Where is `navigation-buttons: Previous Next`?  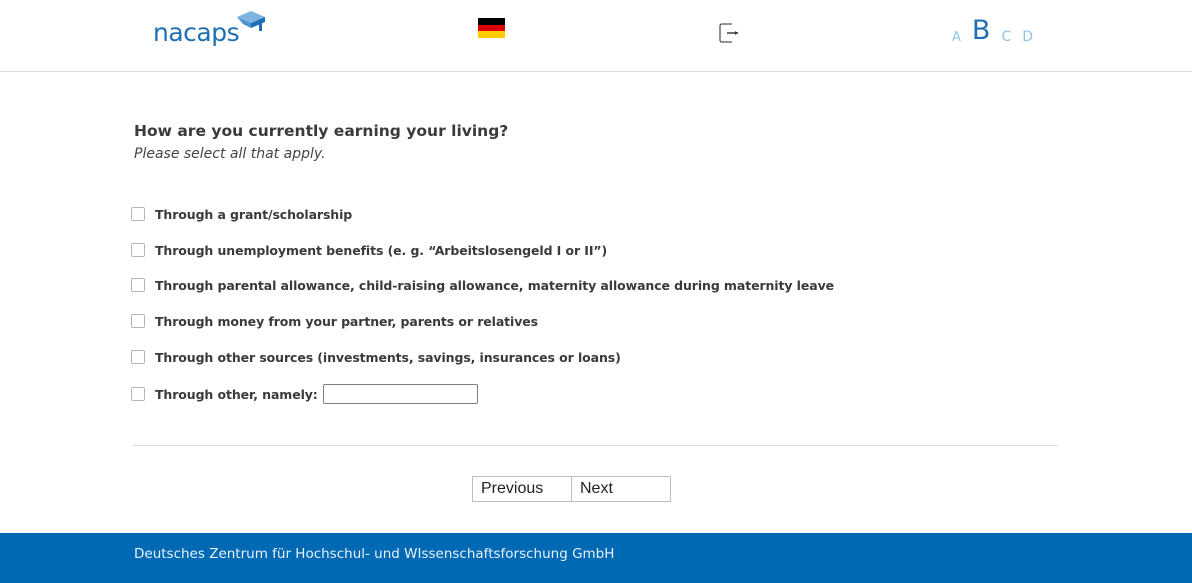
navigation-buttons: Previous Next is located at coordinates (571, 489).